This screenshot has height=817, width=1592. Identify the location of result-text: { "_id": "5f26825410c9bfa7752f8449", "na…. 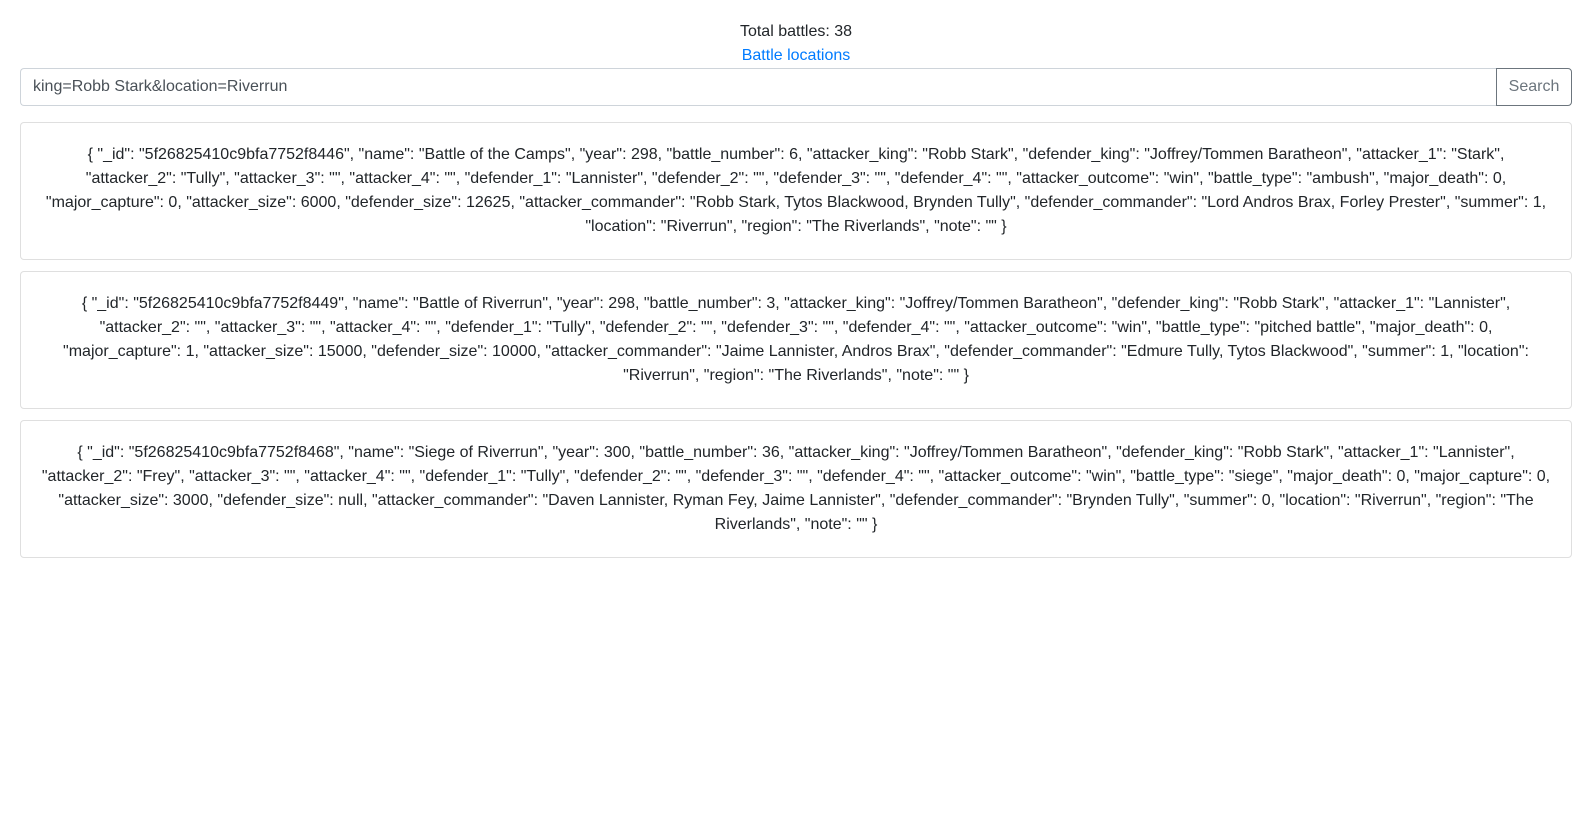
(796, 339).